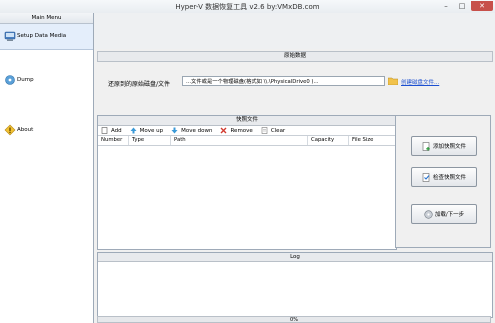  Describe the element at coordinates (278, 130) in the screenshot. I see `clear-label: Clear` at that location.